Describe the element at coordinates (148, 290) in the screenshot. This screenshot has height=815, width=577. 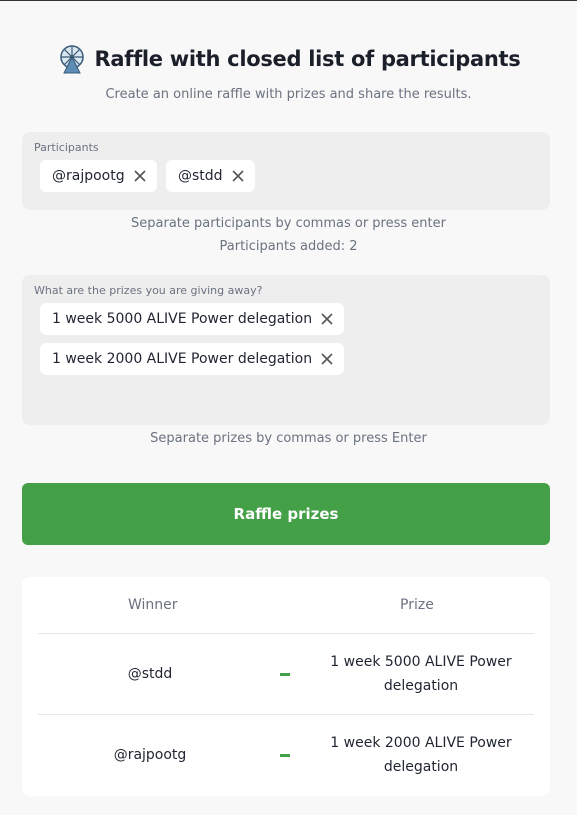
I see `prizes-label: What are the prizes you are giving away?` at that location.